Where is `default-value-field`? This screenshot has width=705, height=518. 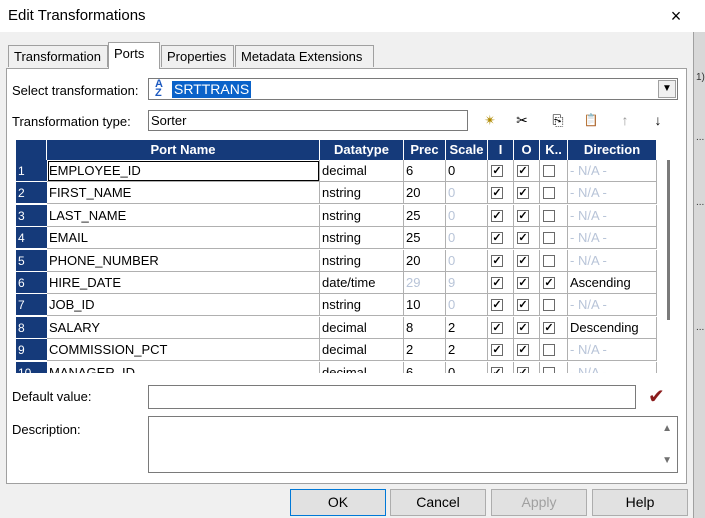 default-value-field is located at coordinates (392, 397).